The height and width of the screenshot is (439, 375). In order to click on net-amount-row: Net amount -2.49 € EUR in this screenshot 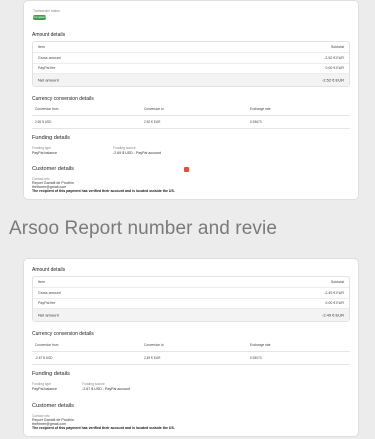, I will do `click(191, 315)`.